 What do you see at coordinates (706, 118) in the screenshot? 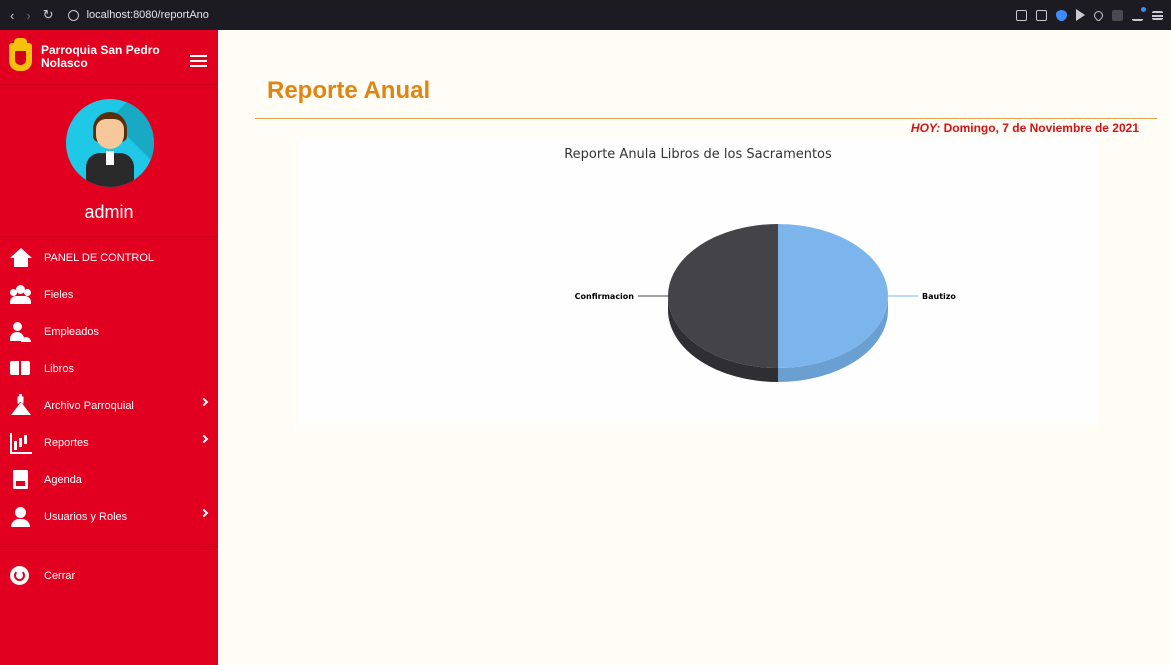
I see `title-divider` at bounding box center [706, 118].